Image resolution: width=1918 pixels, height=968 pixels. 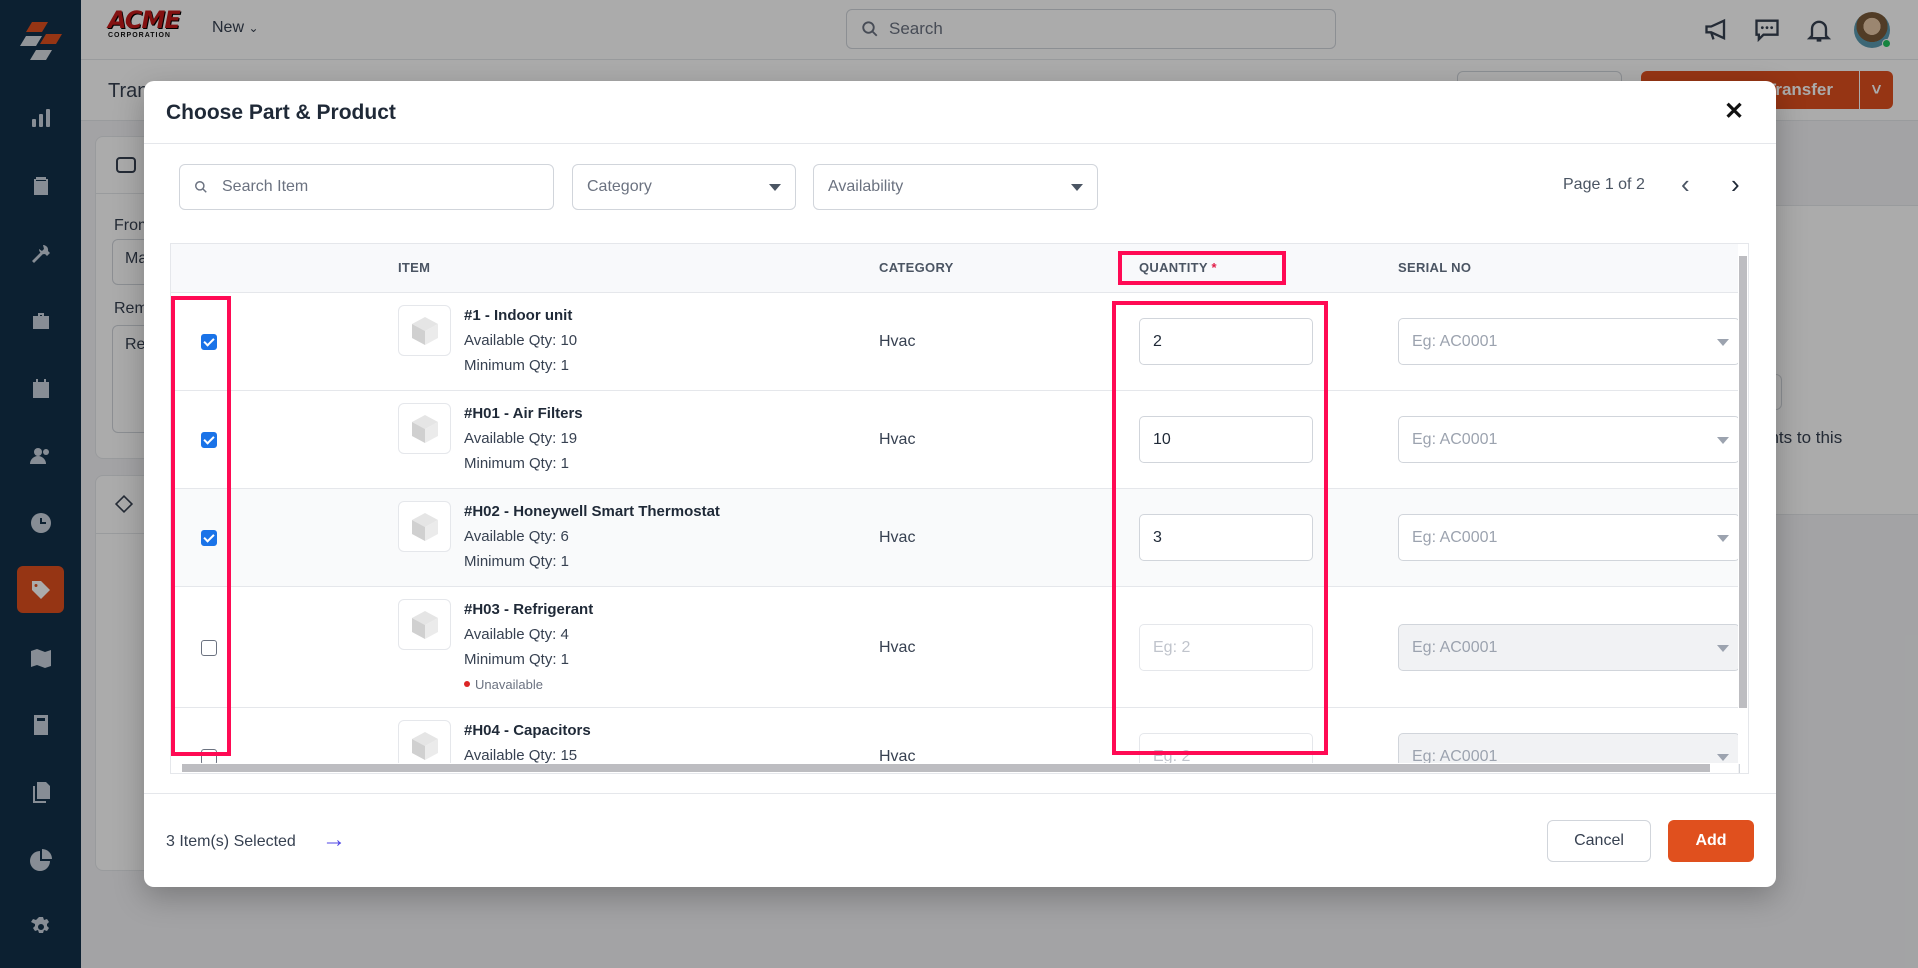 I want to click on item-name: #1 - Indoor unit, so click(x=518, y=315).